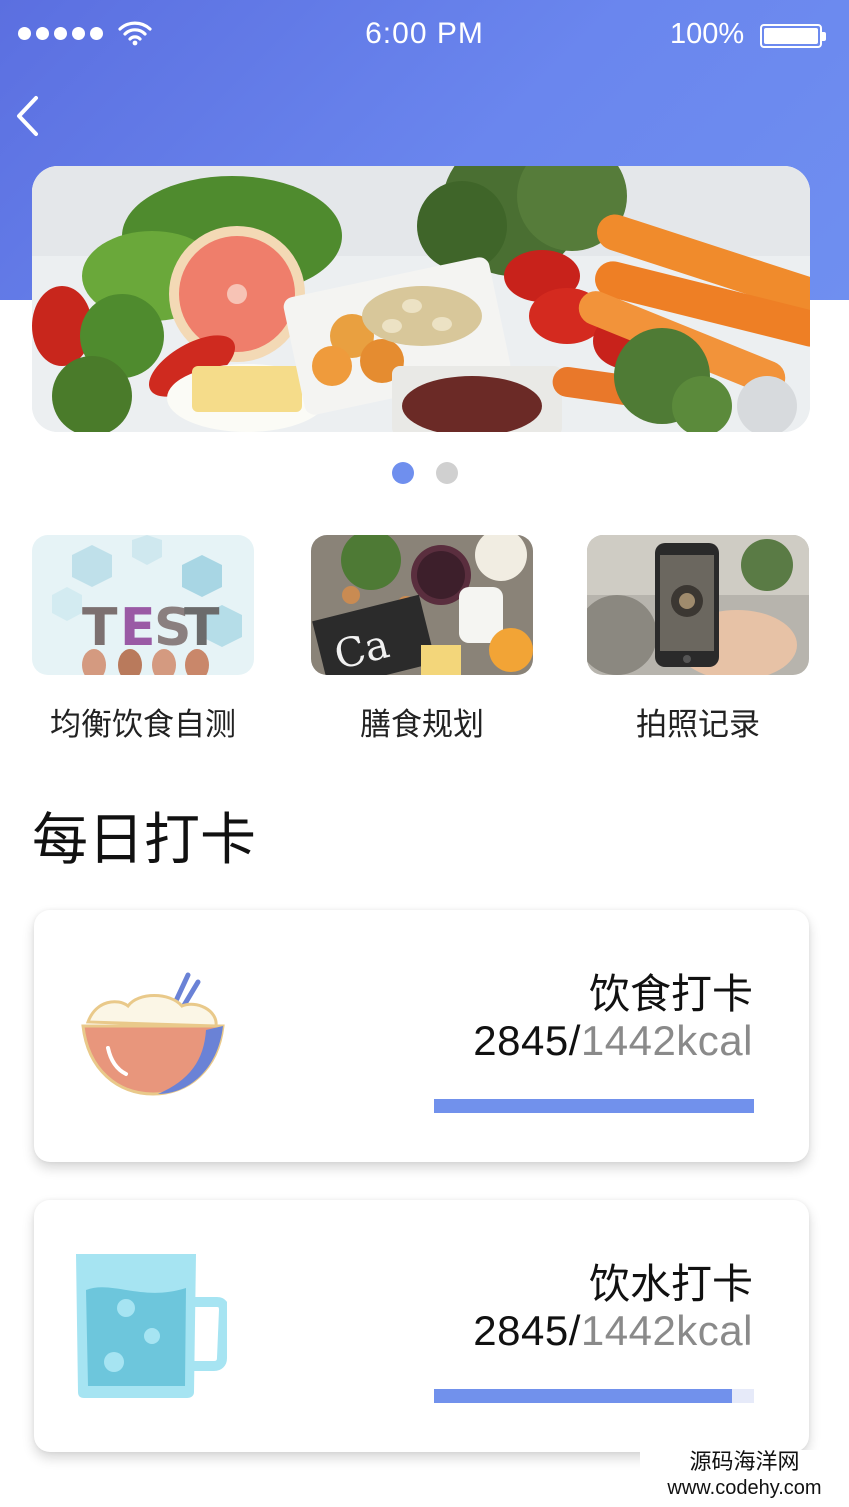 The height and width of the screenshot is (1507, 849). Describe the element at coordinates (151, 1326) in the screenshot. I see `water-cup-icon` at that location.